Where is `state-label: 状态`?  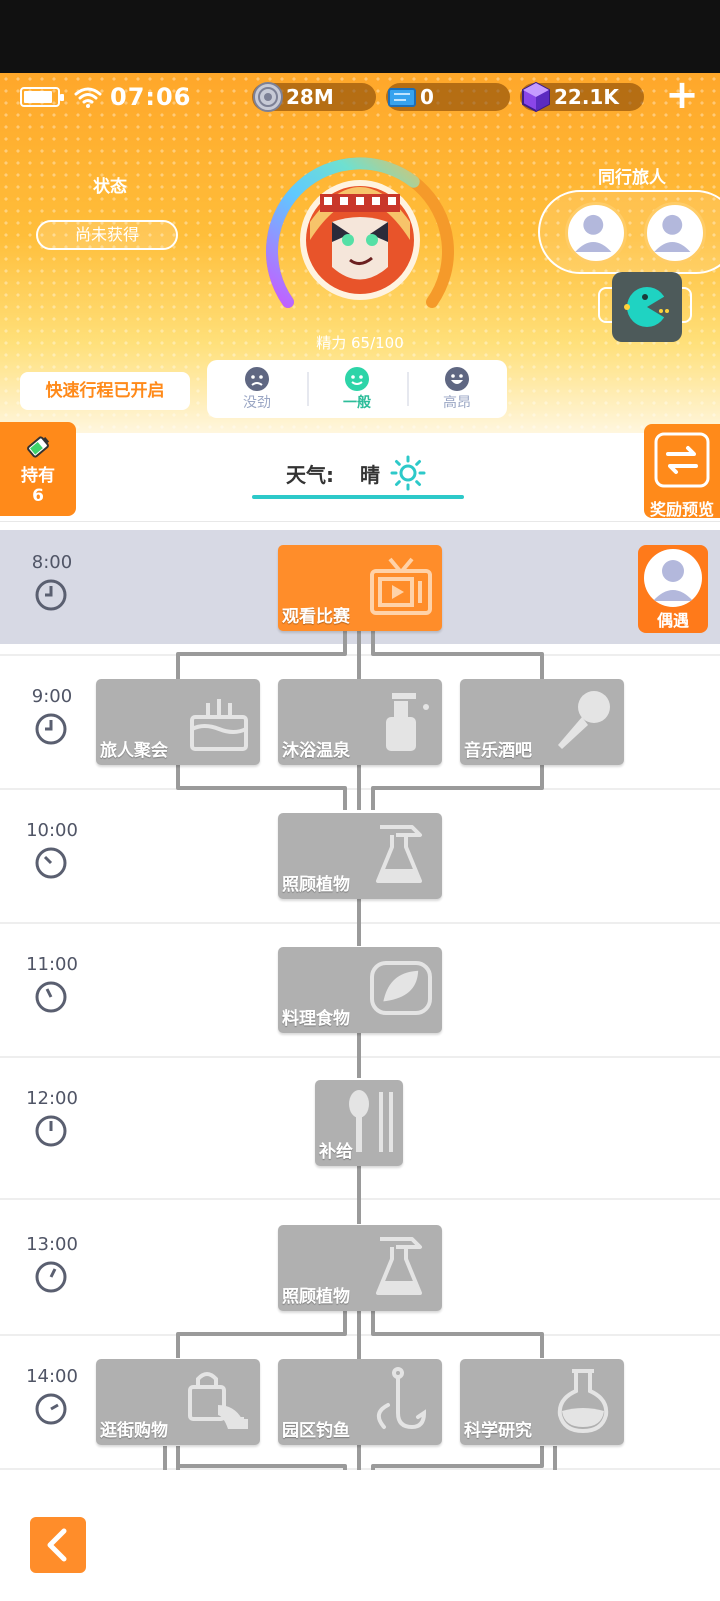 state-label: 状态 is located at coordinates (110, 187).